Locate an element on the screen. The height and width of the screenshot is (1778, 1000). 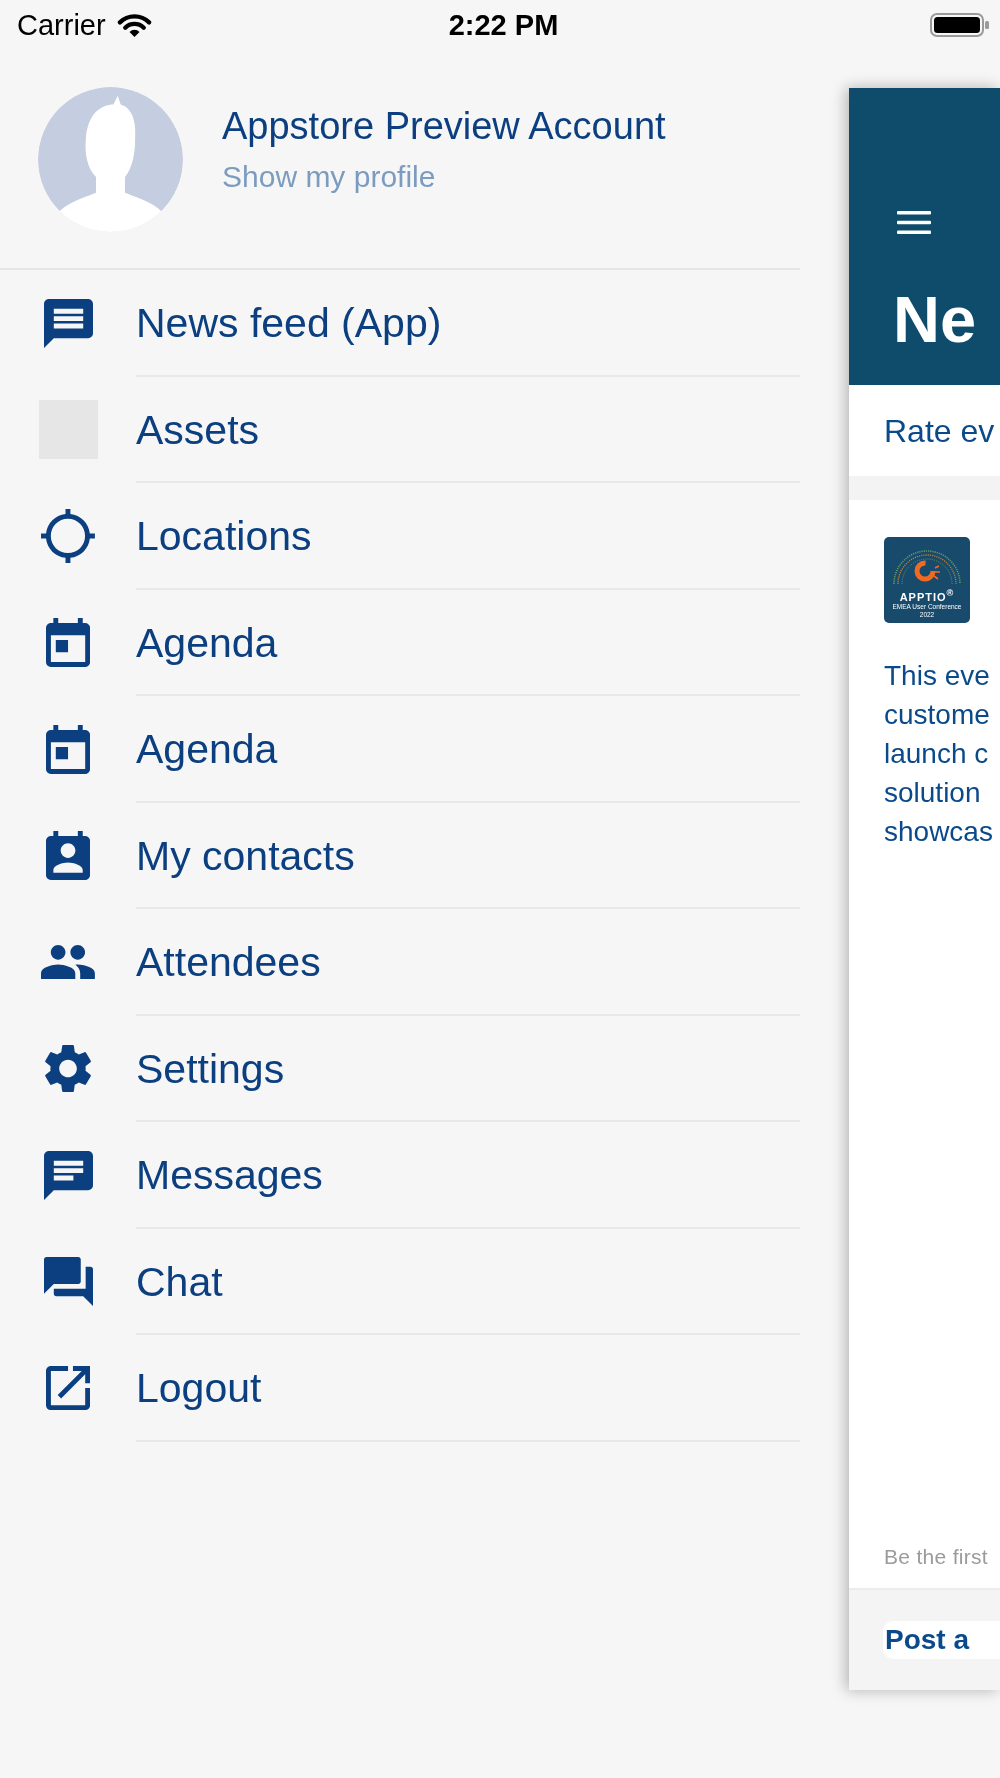
battery-icon is located at coordinates (960, 25).